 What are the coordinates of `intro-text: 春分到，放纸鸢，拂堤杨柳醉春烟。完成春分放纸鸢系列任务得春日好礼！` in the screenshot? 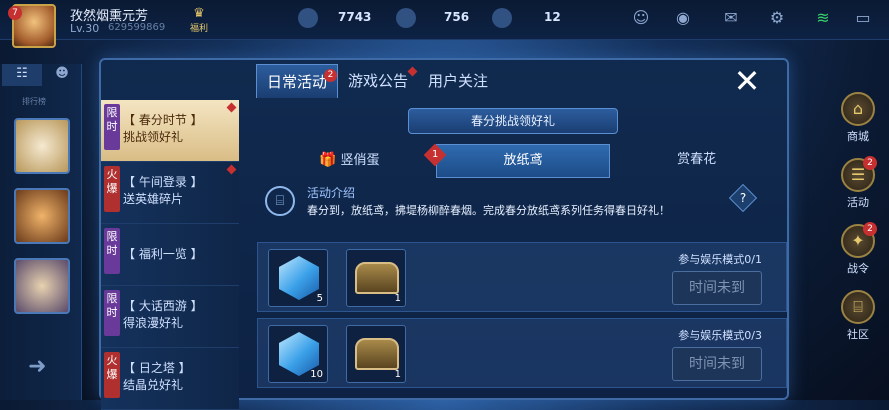 It's located at (488, 210).